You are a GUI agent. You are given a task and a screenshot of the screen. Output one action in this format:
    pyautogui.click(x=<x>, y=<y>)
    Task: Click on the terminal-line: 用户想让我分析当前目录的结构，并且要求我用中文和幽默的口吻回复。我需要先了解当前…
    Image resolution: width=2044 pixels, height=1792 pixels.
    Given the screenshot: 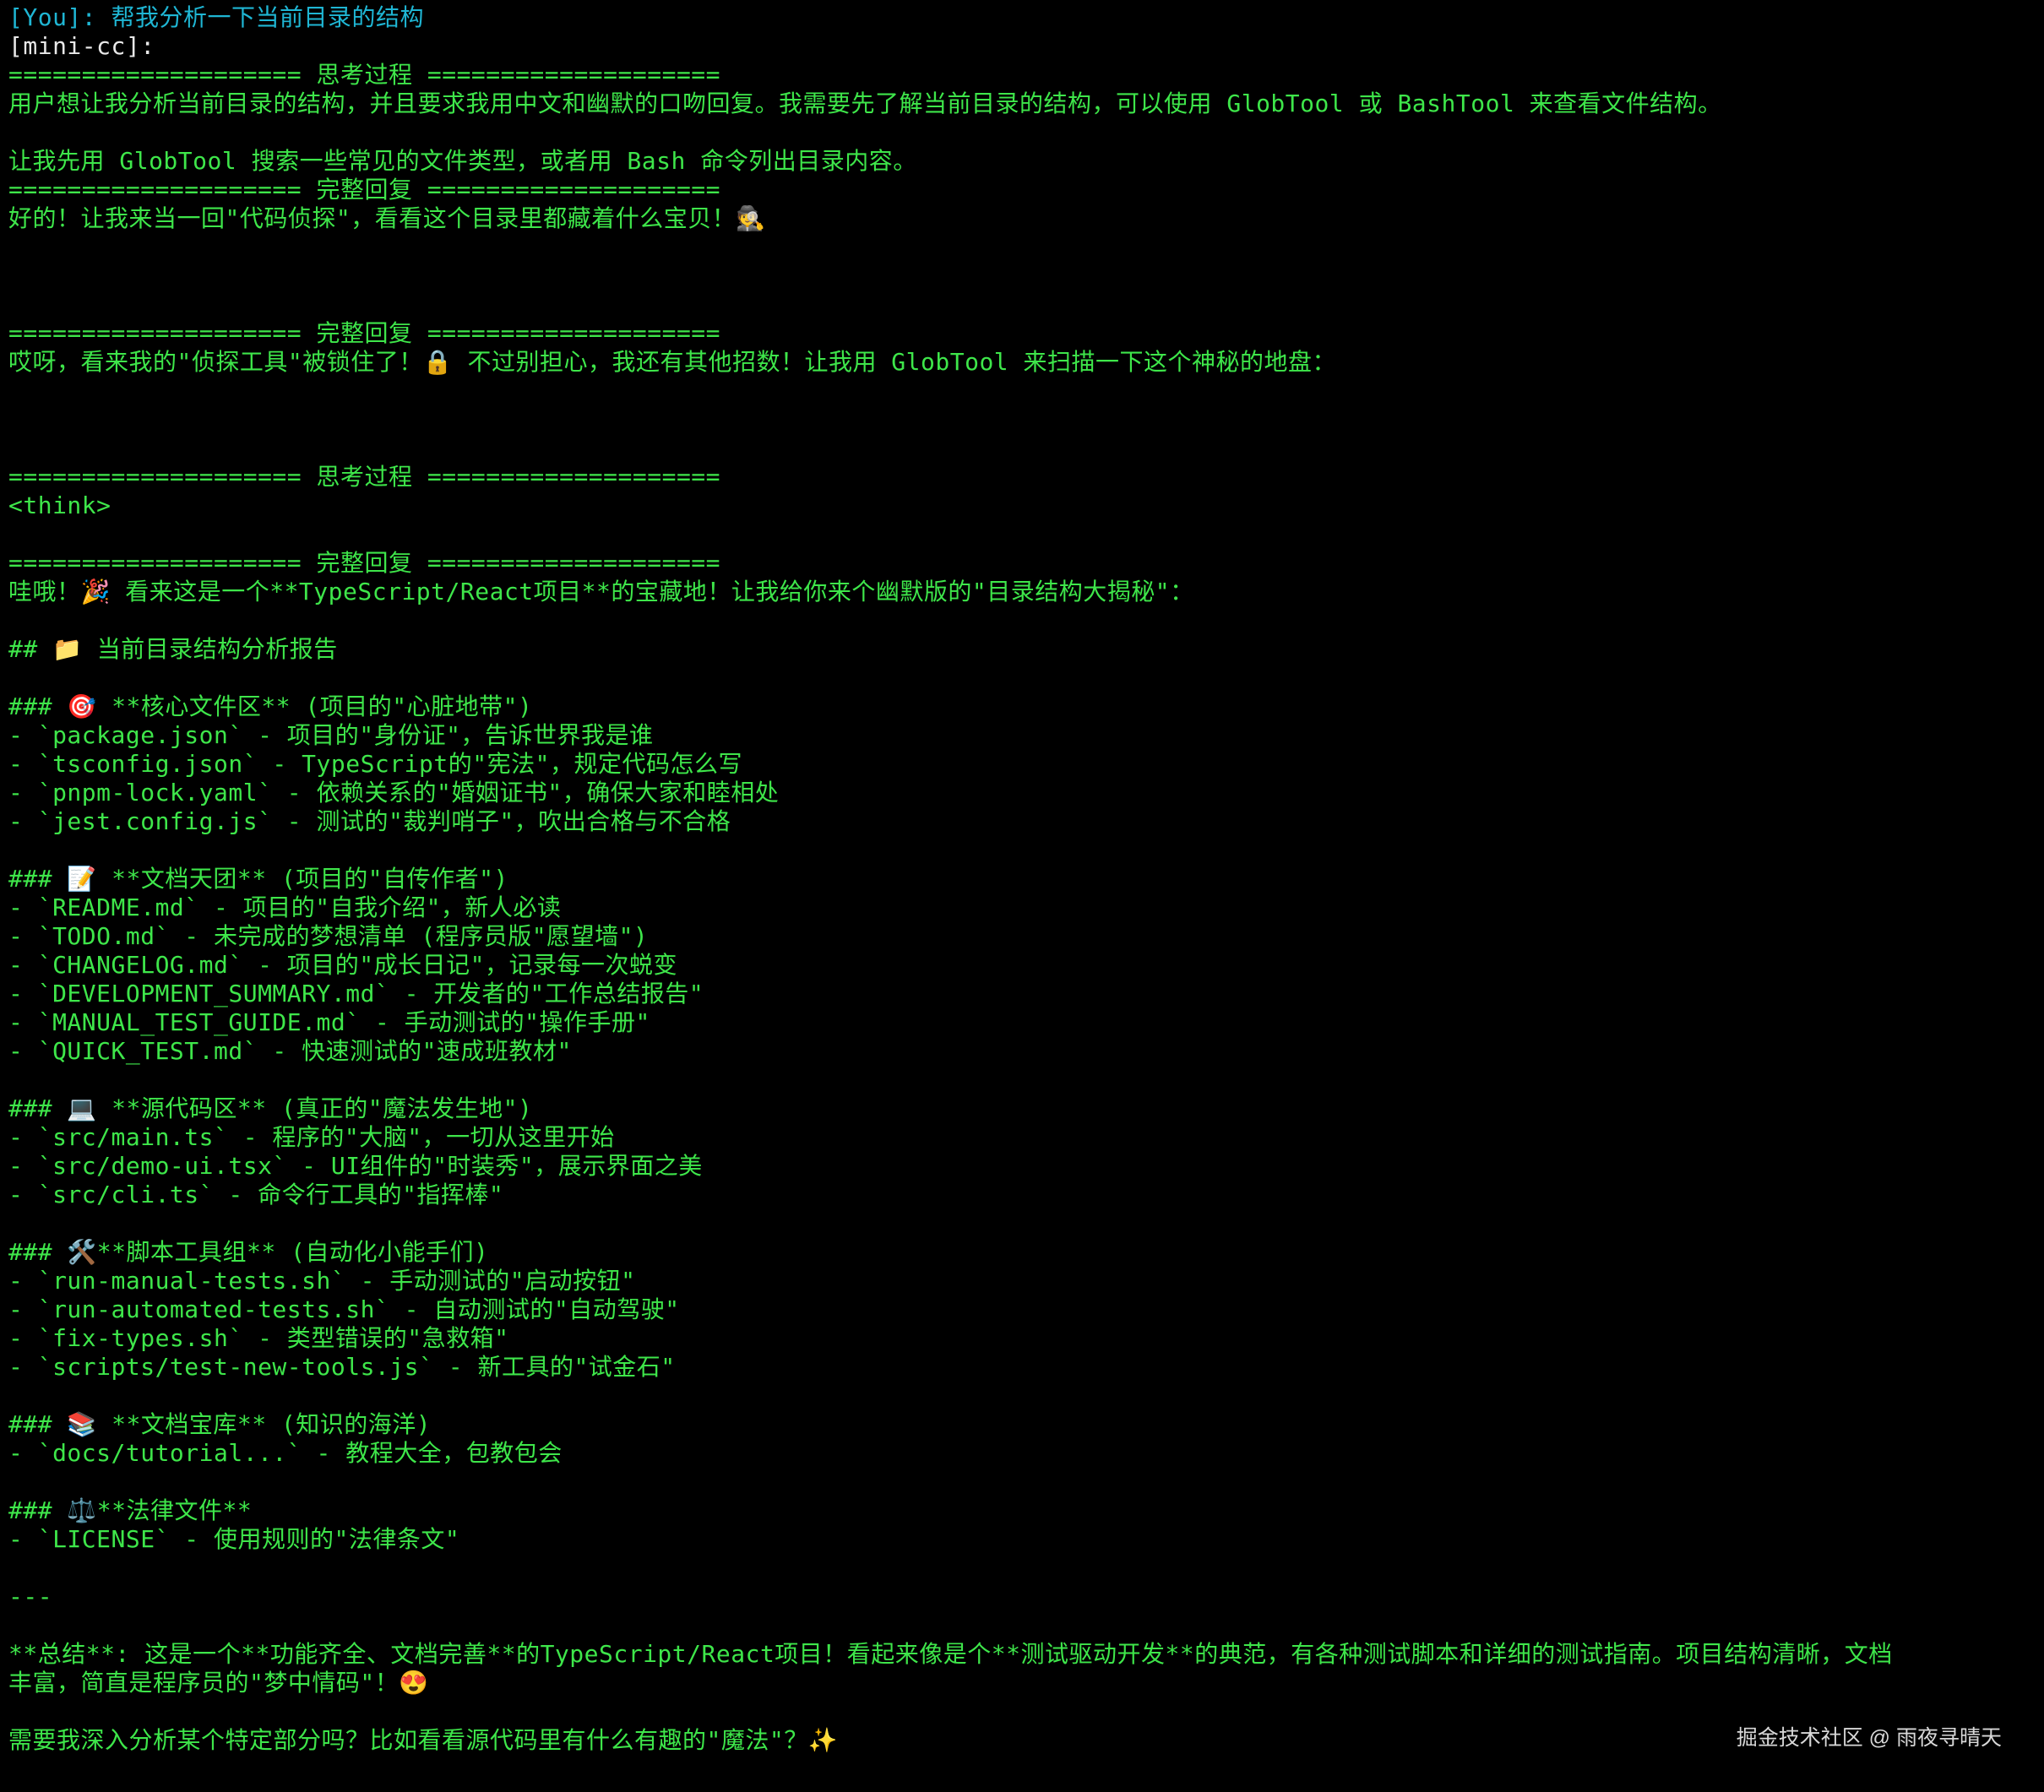 What is the action you would take?
    pyautogui.click(x=865, y=104)
    